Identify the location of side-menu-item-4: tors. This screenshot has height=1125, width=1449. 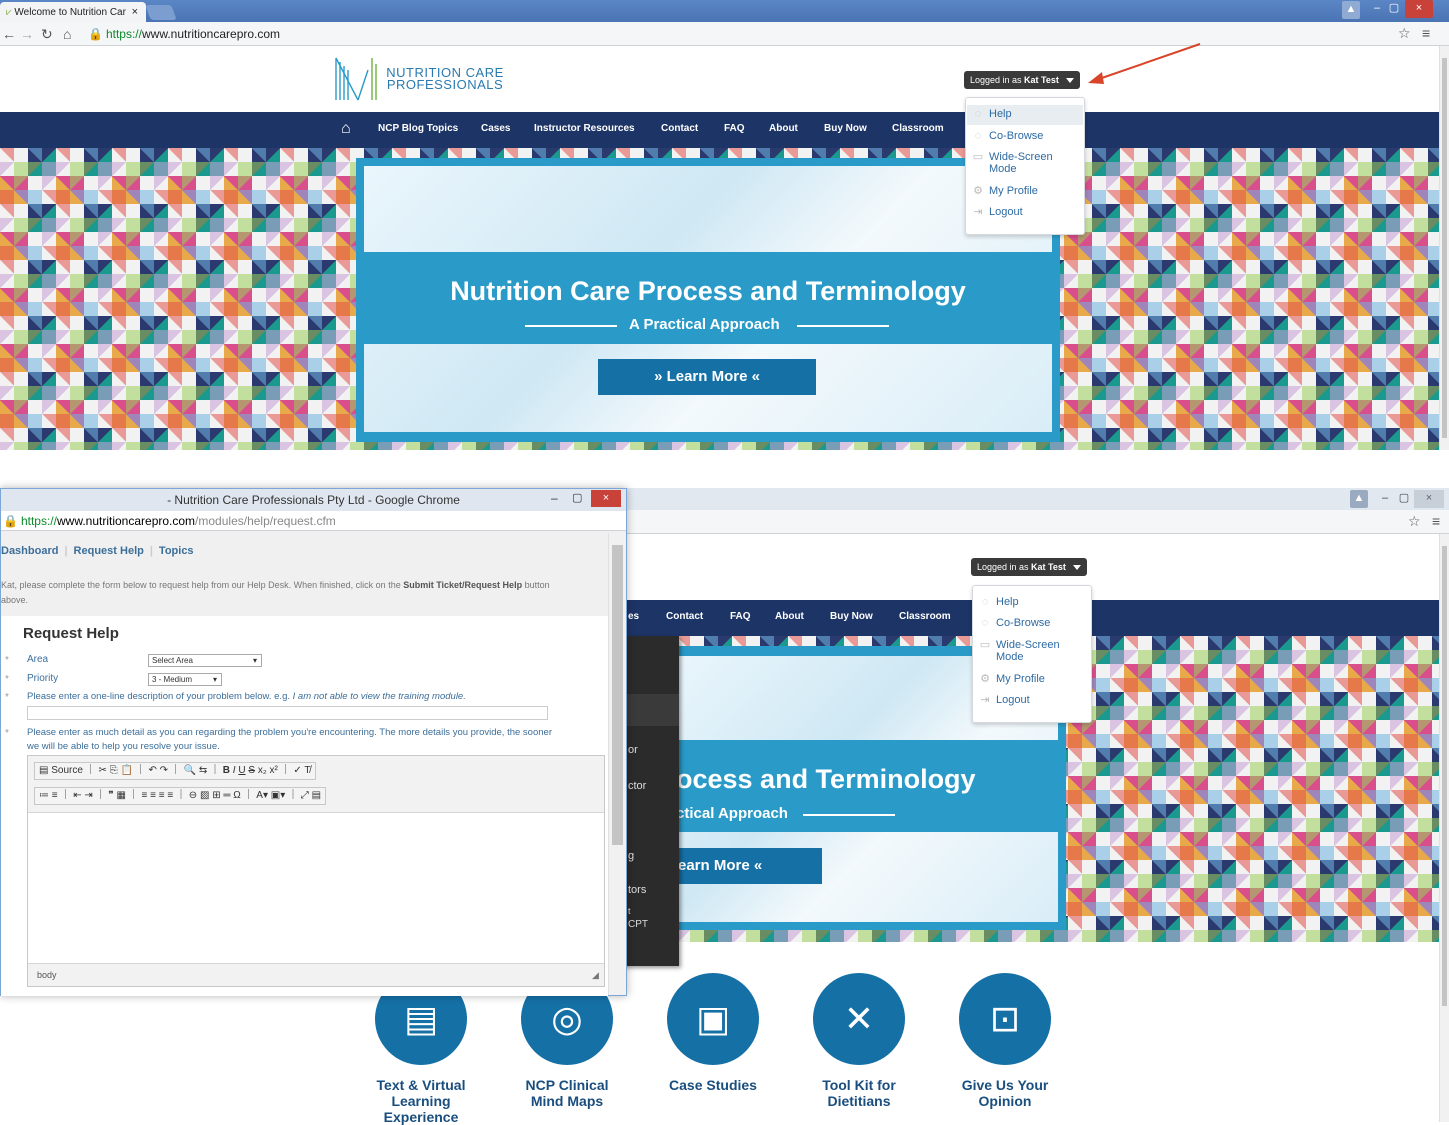
(637, 890).